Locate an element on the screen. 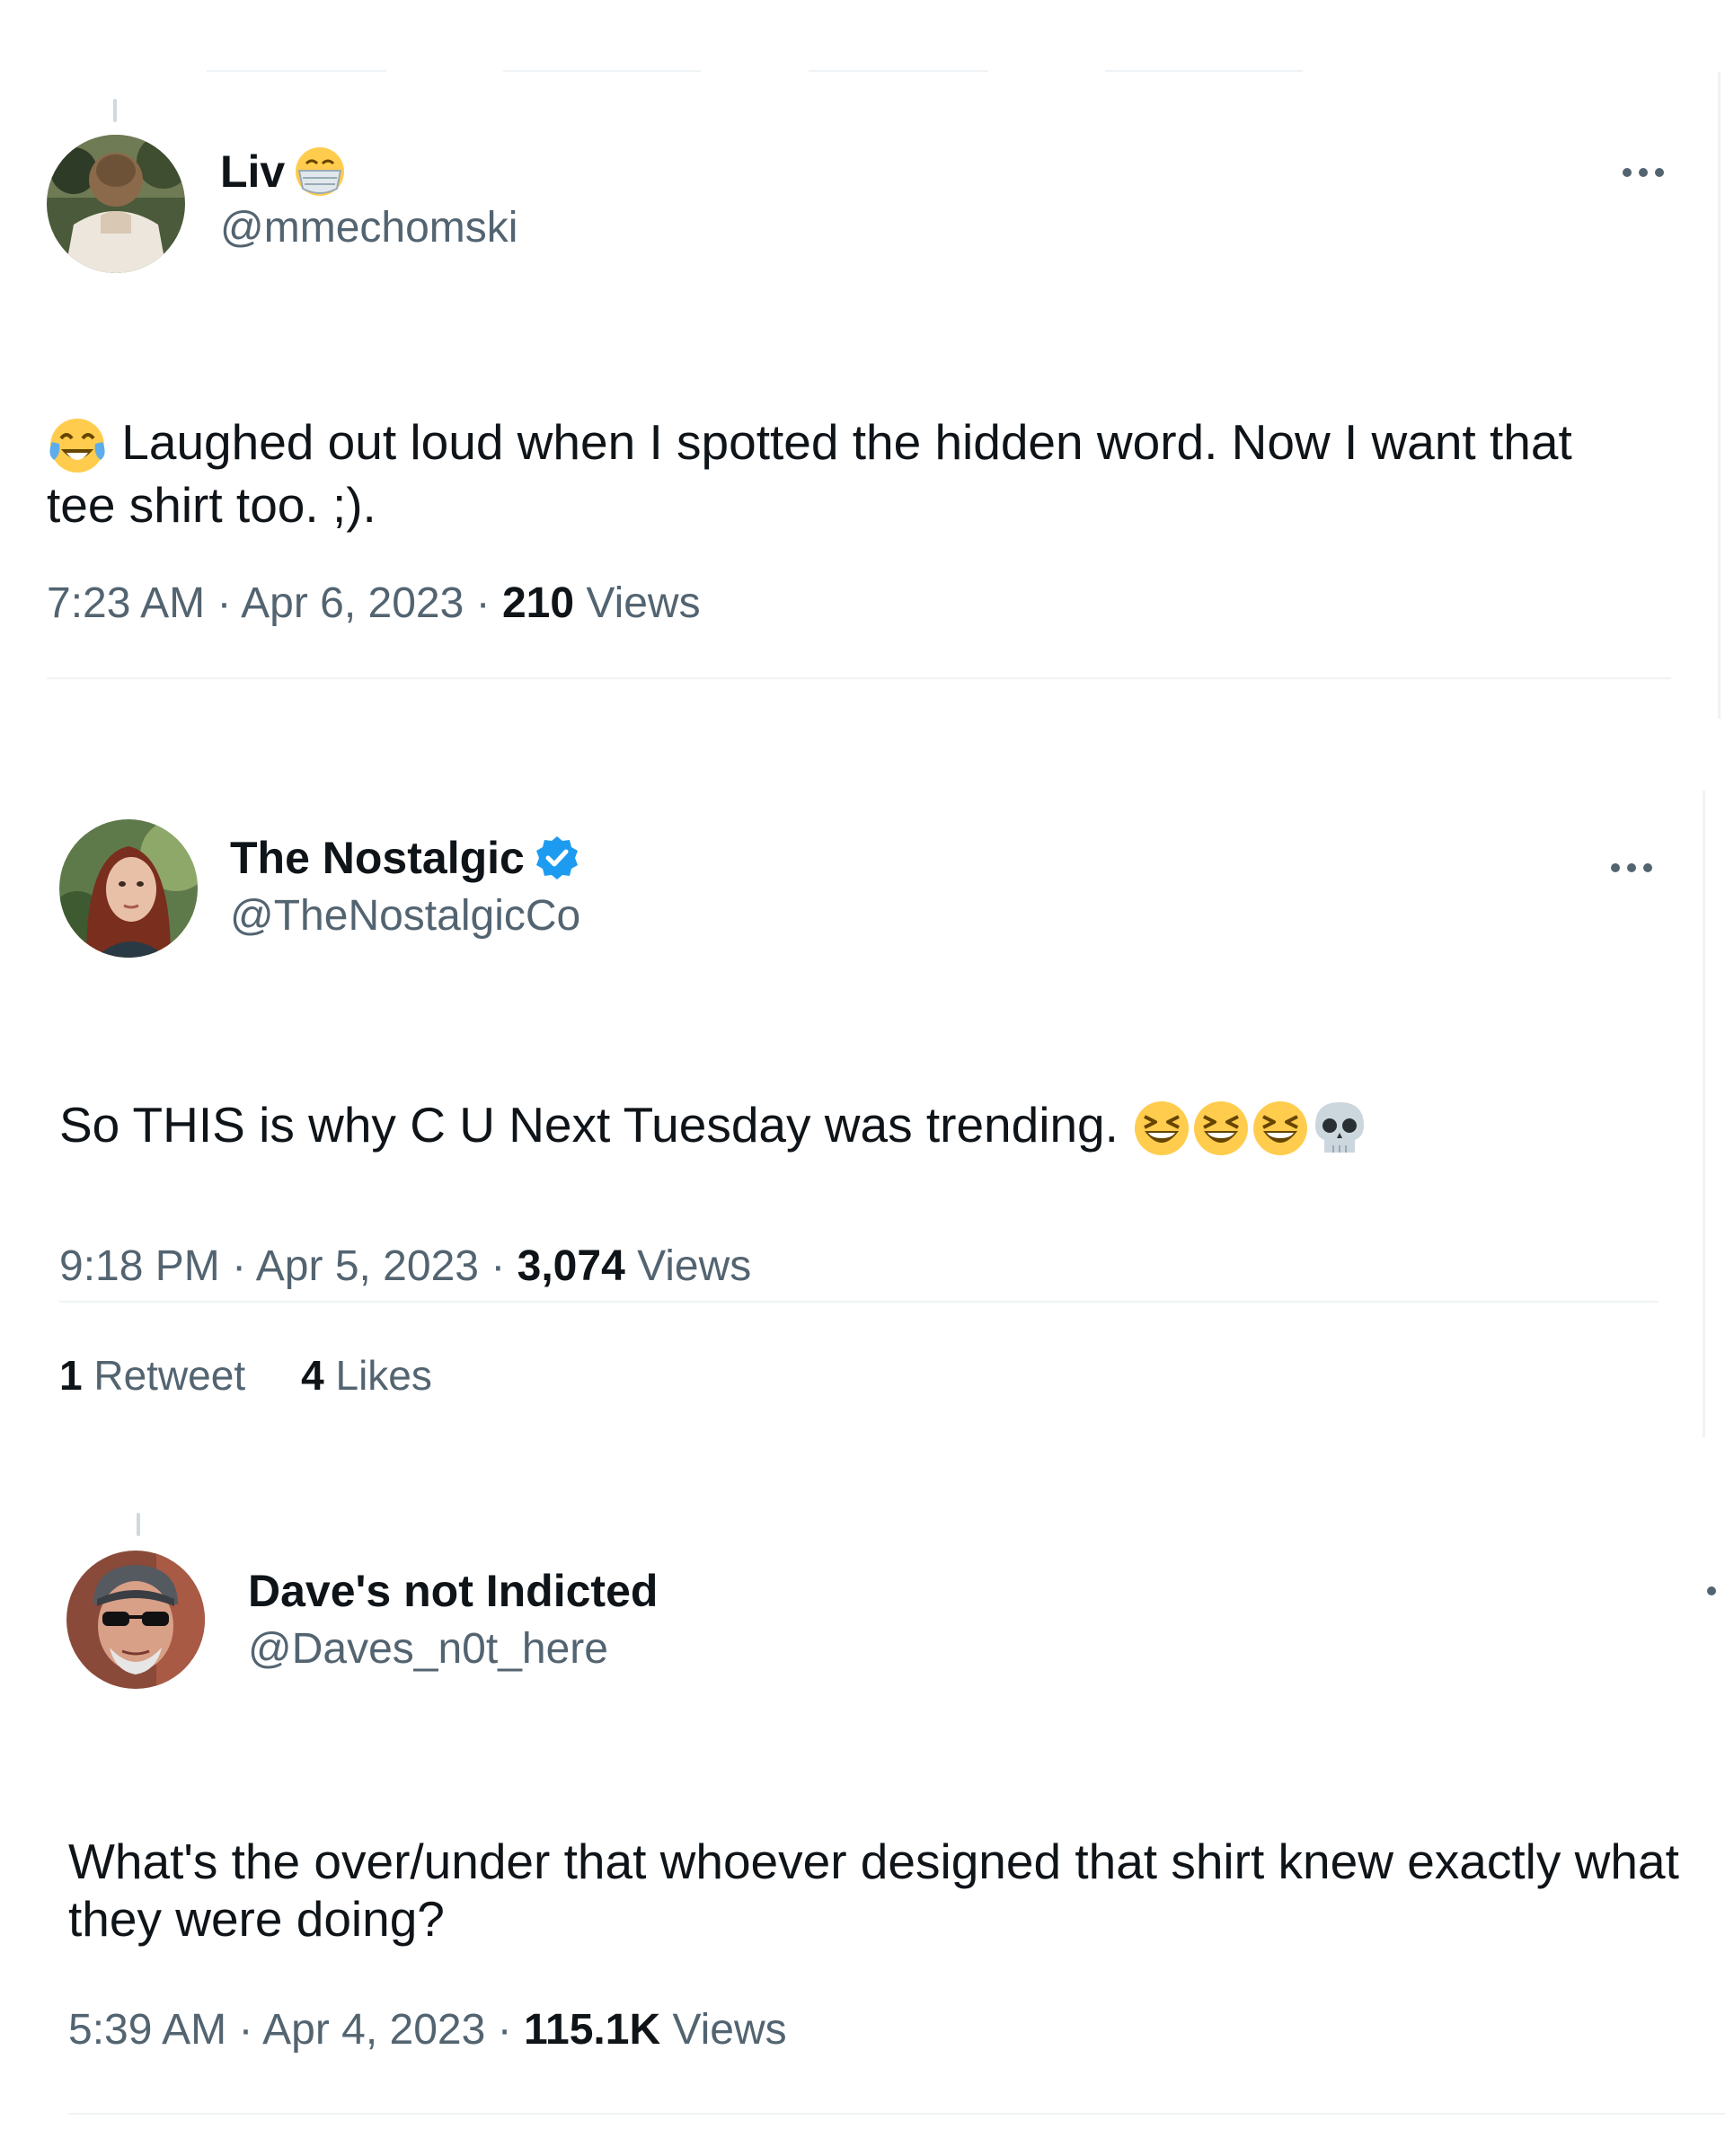 The width and height of the screenshot is (1725, 2156). handle: @Daves_n0t_here is located at coordinates (428, 1649).